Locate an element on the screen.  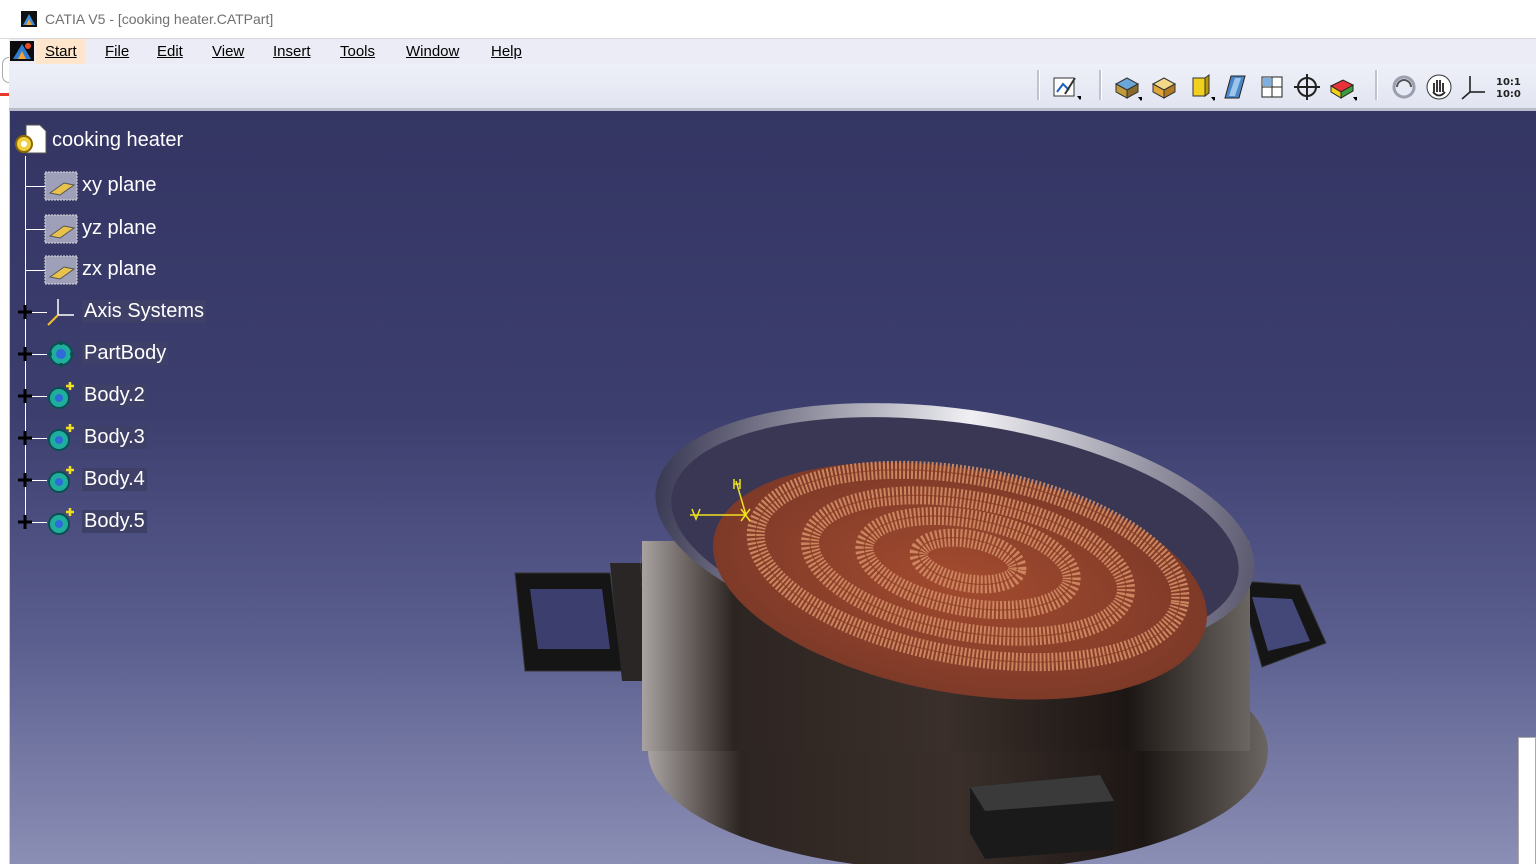
tree-node-yz-plane: yz plane is located at coordinates (130, 229).